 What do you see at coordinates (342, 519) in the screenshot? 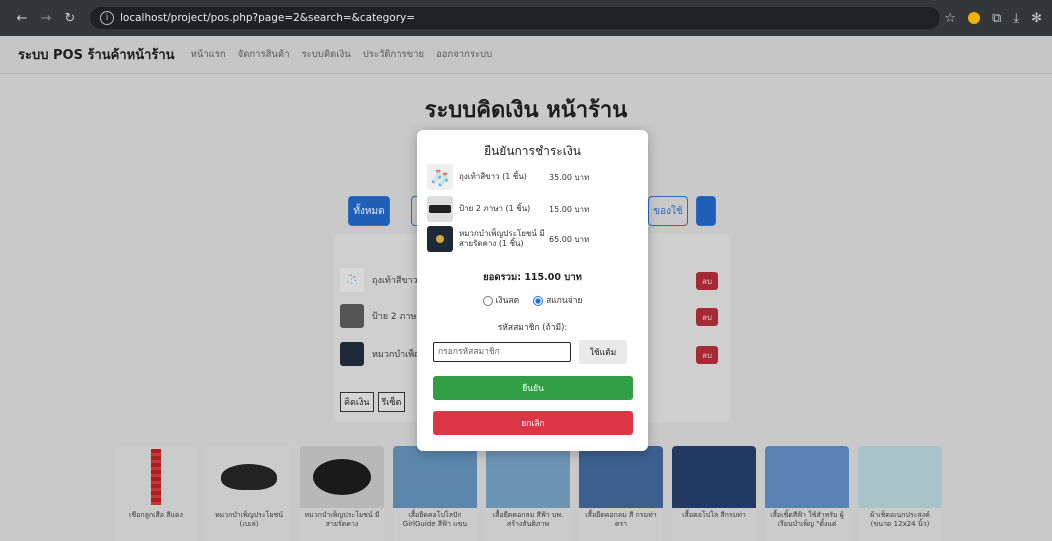
I see `product-name: หมวกบำเพ็ญประโยชน์ มีสายรัดคาง` at bounding box center [342, 519].